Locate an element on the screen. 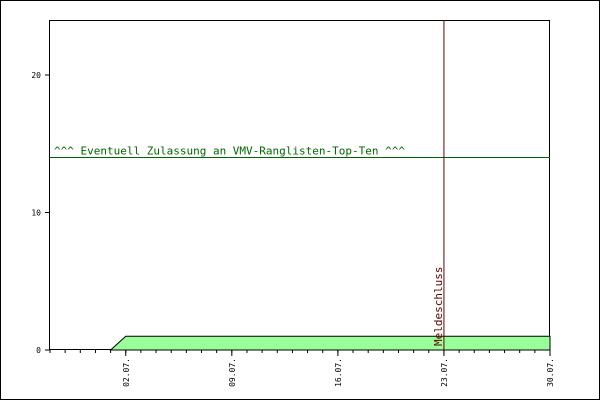  series-area-layer is located at coordinates (330, 343).